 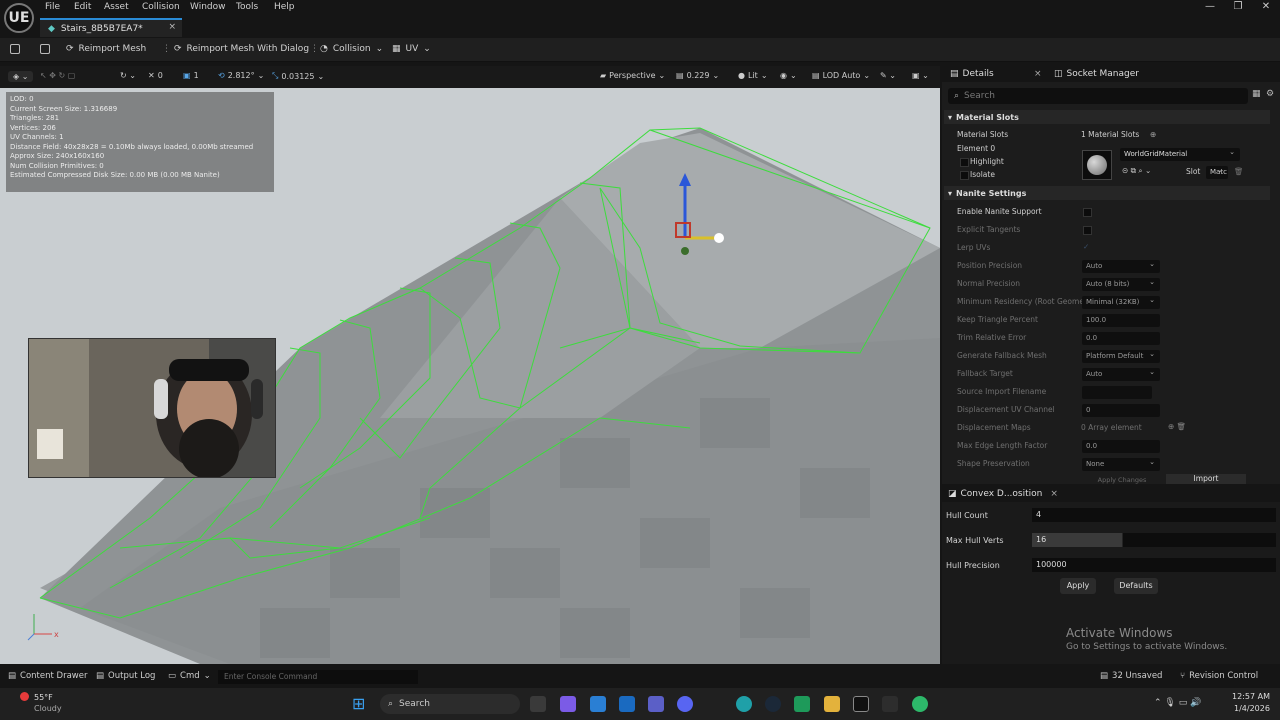 What do you see at coordinates (57, 75) in the screenshot?
I see `select-icons: ↖ ✥ ↻ ▢` at bounding box center [57, 75].